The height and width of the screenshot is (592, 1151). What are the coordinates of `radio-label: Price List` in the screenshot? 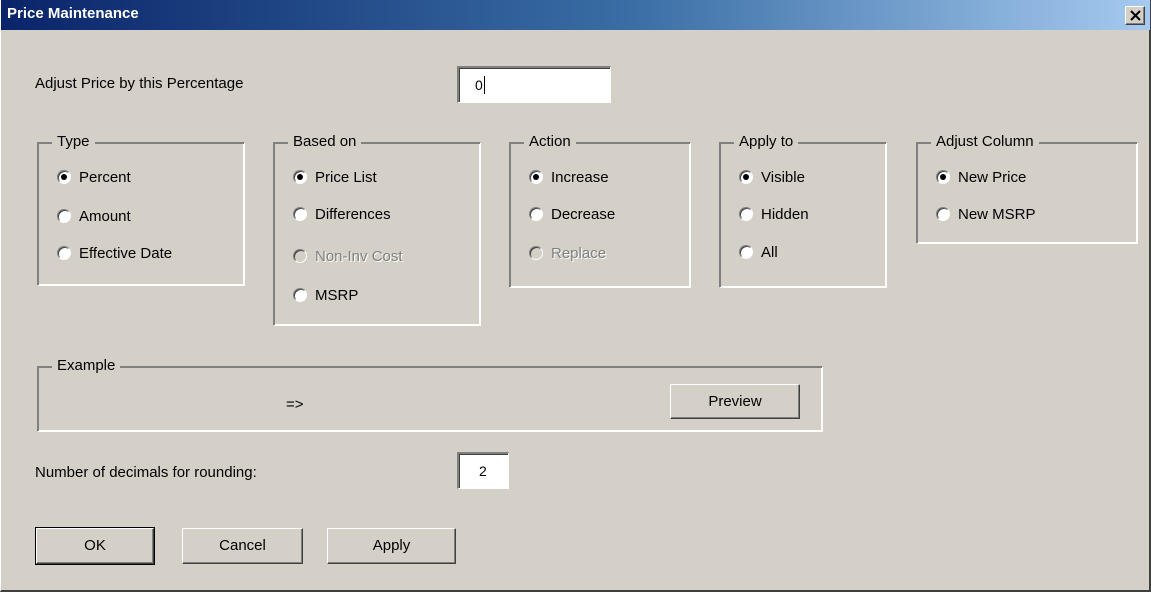 It's located at (346, 177).